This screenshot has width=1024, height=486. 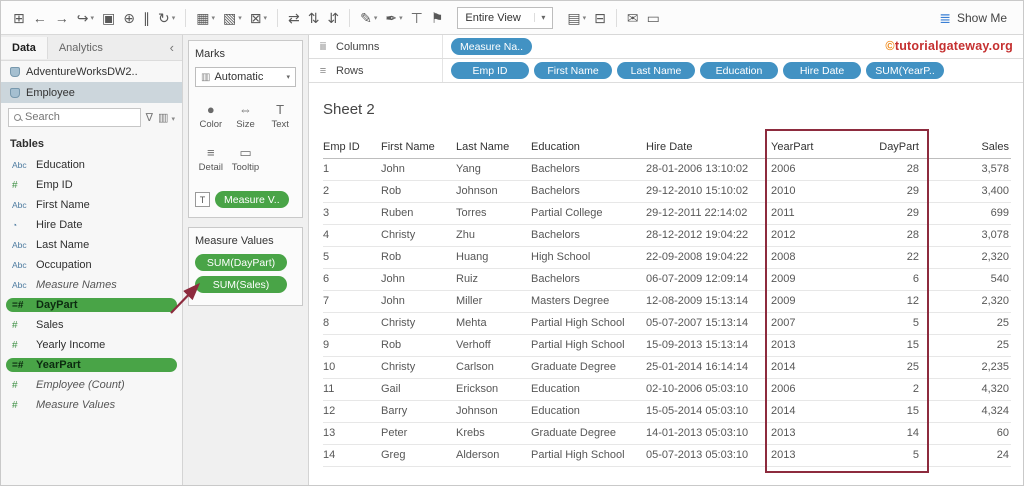 What do you see at coordinates (40, 18) in the screenshot?
I see `undo-icon: ←` at bounding box center [40, 18].